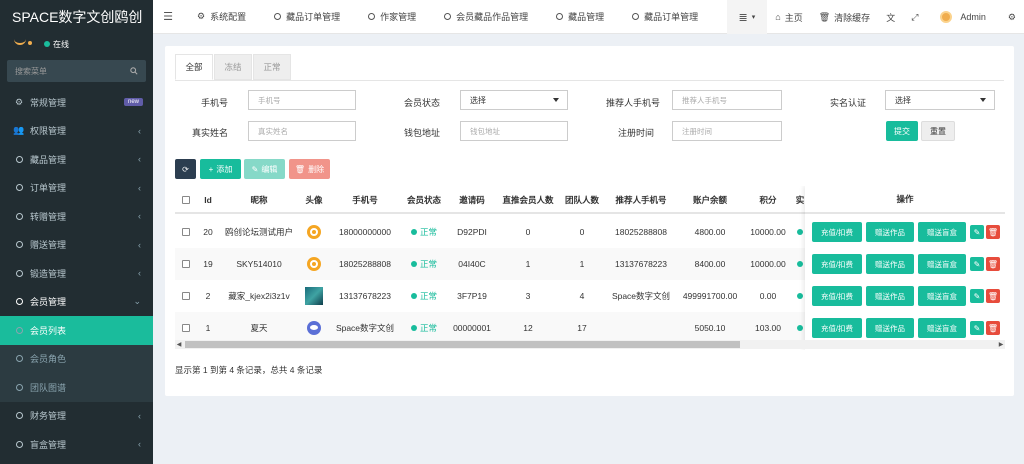 Image resolution: width=1024 pixels, height=464 pixels. Describe the element at coordinates (514, 100) in the screenshot. I see `member-status-select: 选择` at that location.